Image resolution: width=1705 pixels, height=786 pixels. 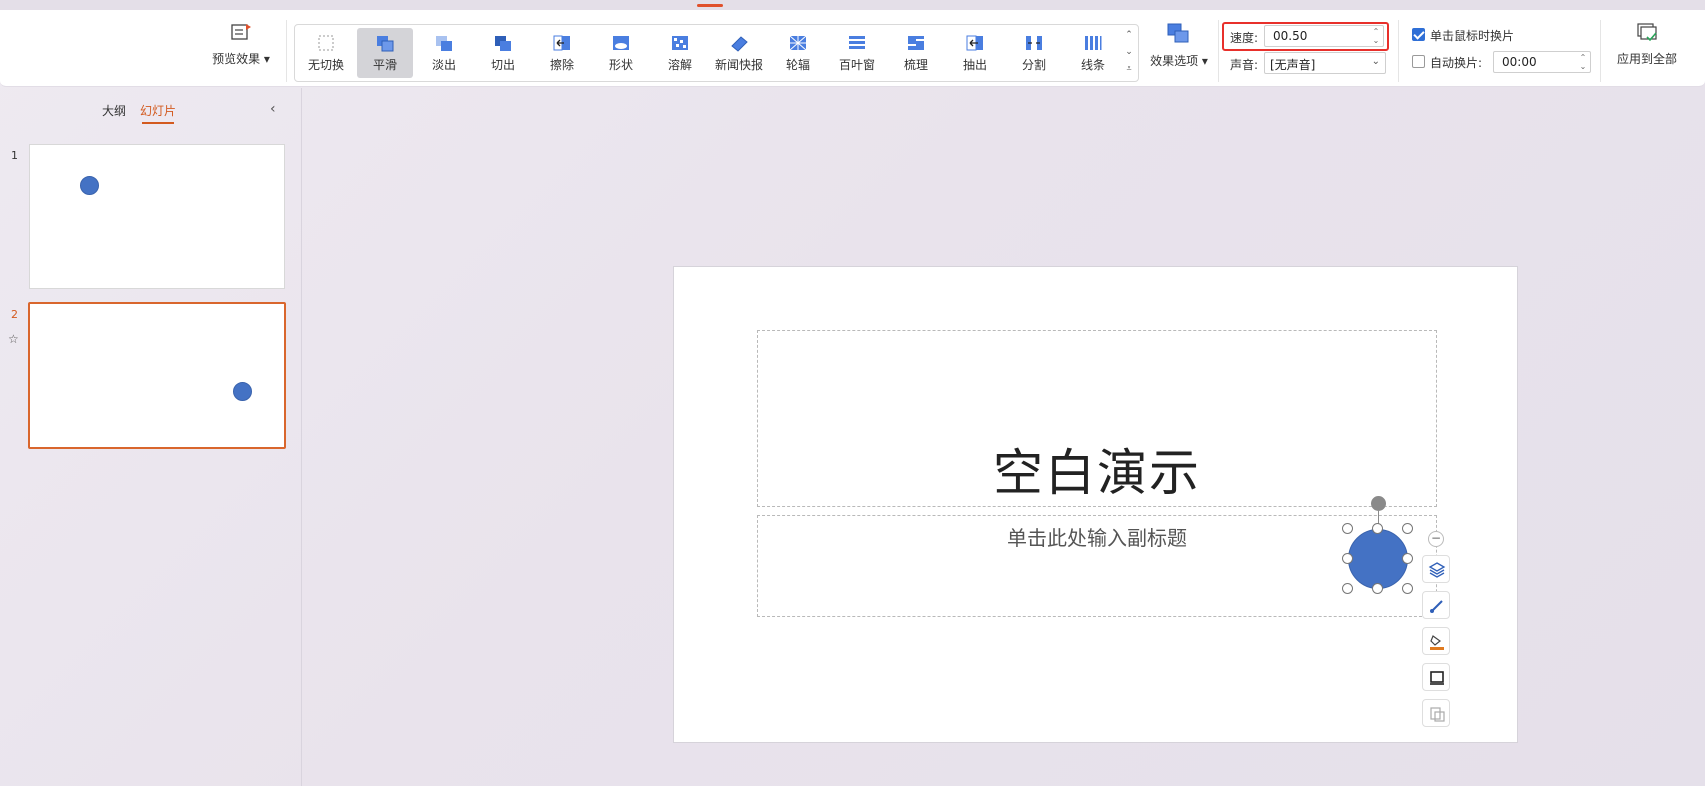 I want to click on split-icon, so click(x=1034, y=43).